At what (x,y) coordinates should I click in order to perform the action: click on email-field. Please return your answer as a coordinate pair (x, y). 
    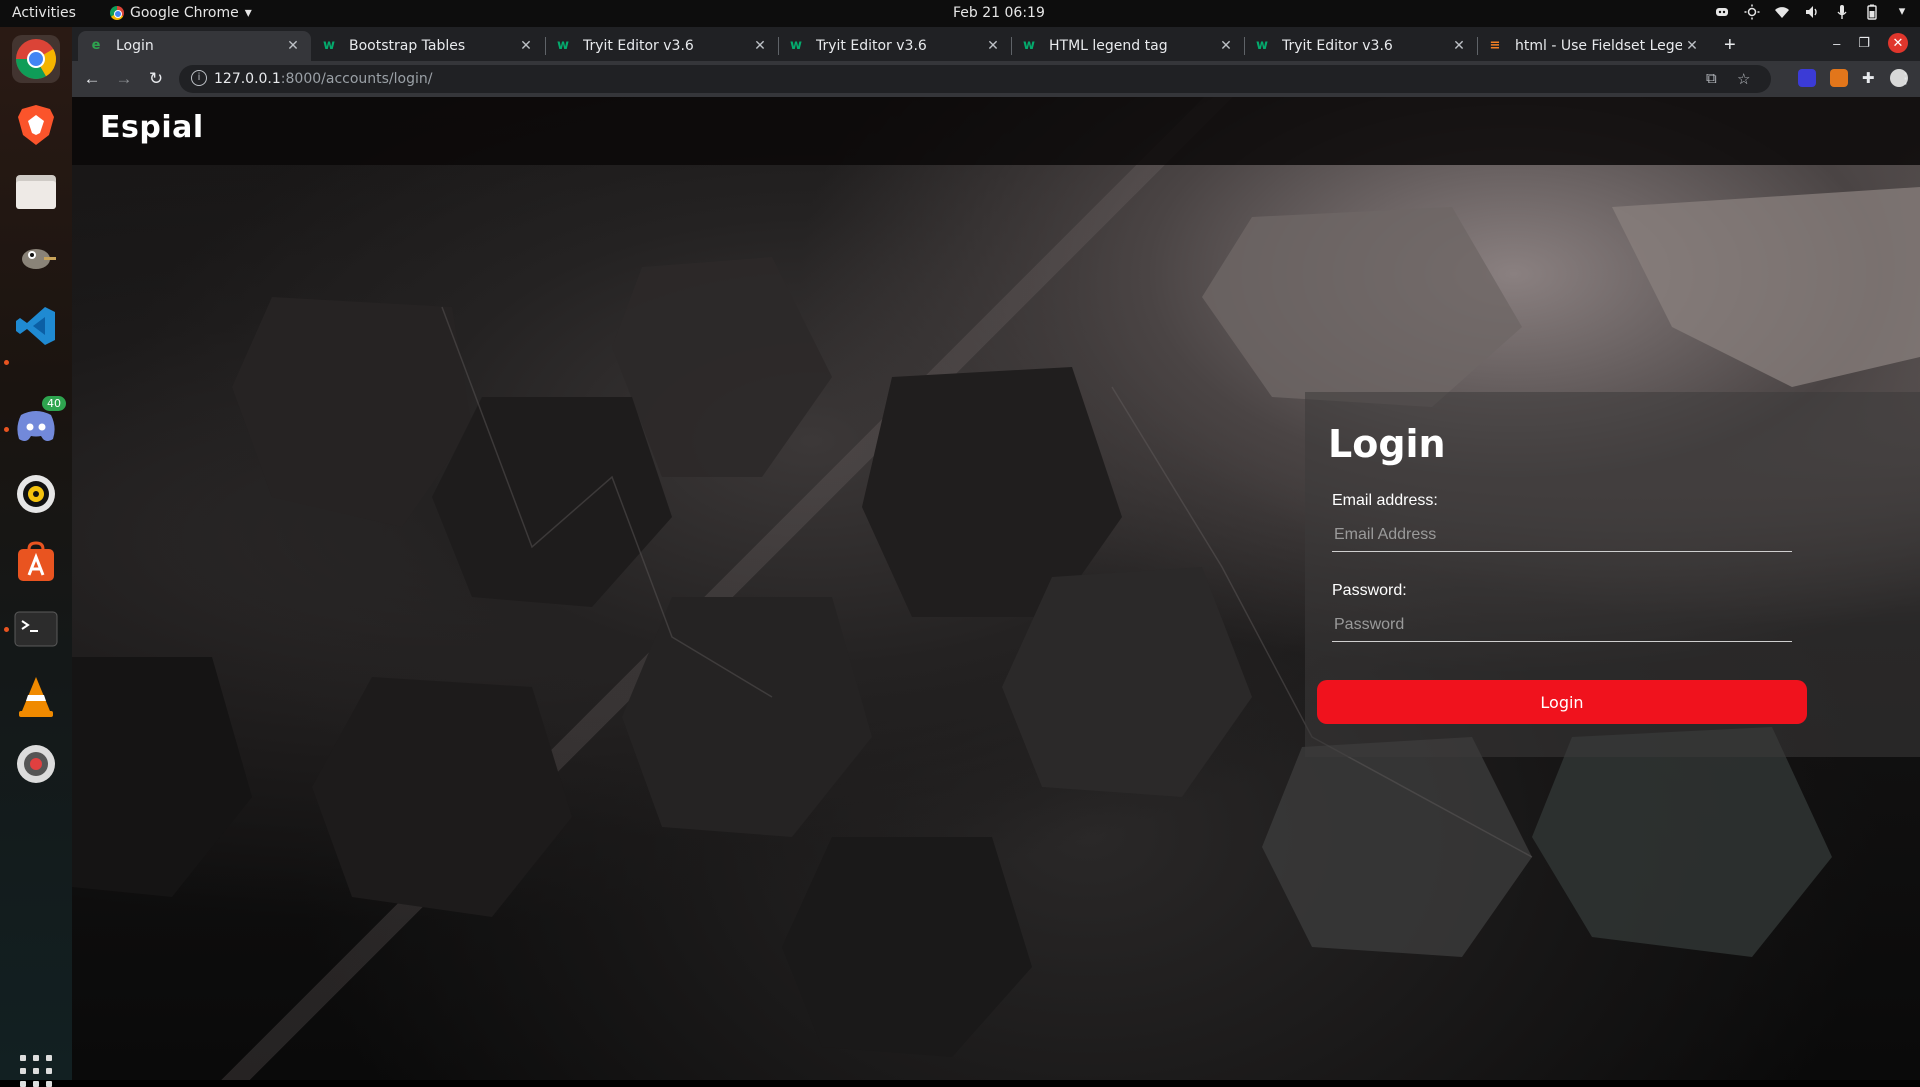
    Looking at the image, I should click on (1562, 535).